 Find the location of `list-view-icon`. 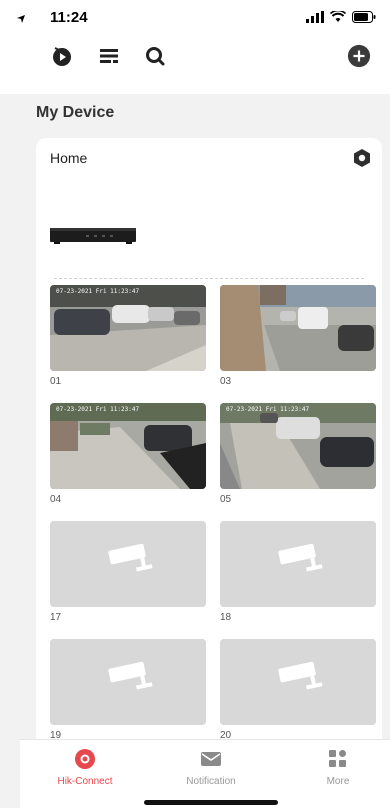

list-view-icon is located at coordinates (109, 56).